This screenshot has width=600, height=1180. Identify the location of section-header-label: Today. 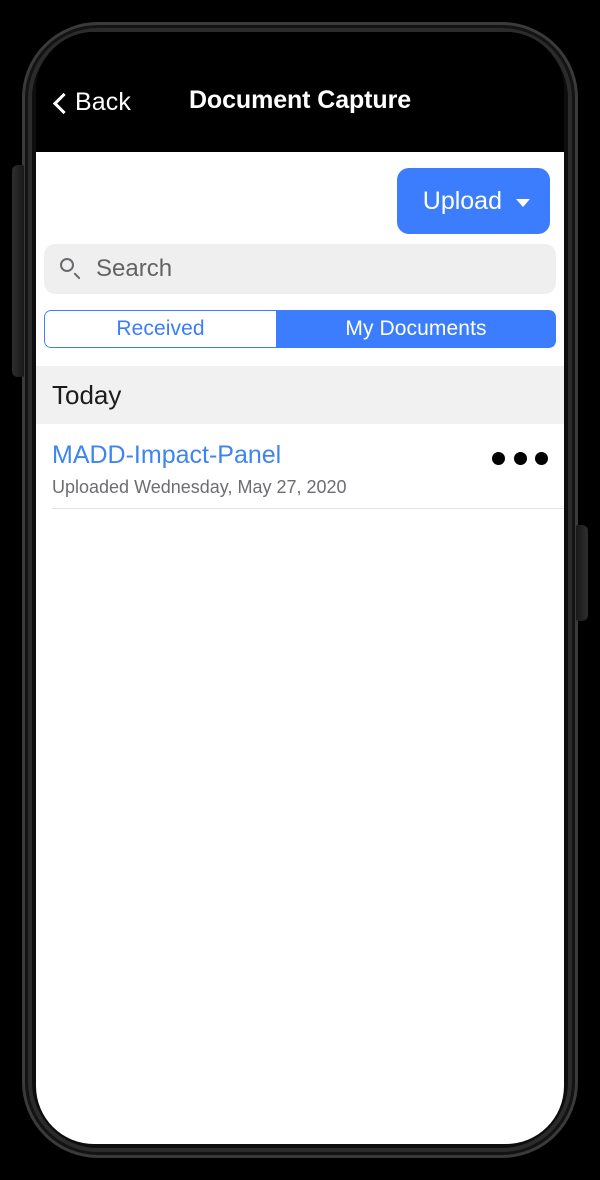
(87, 394).